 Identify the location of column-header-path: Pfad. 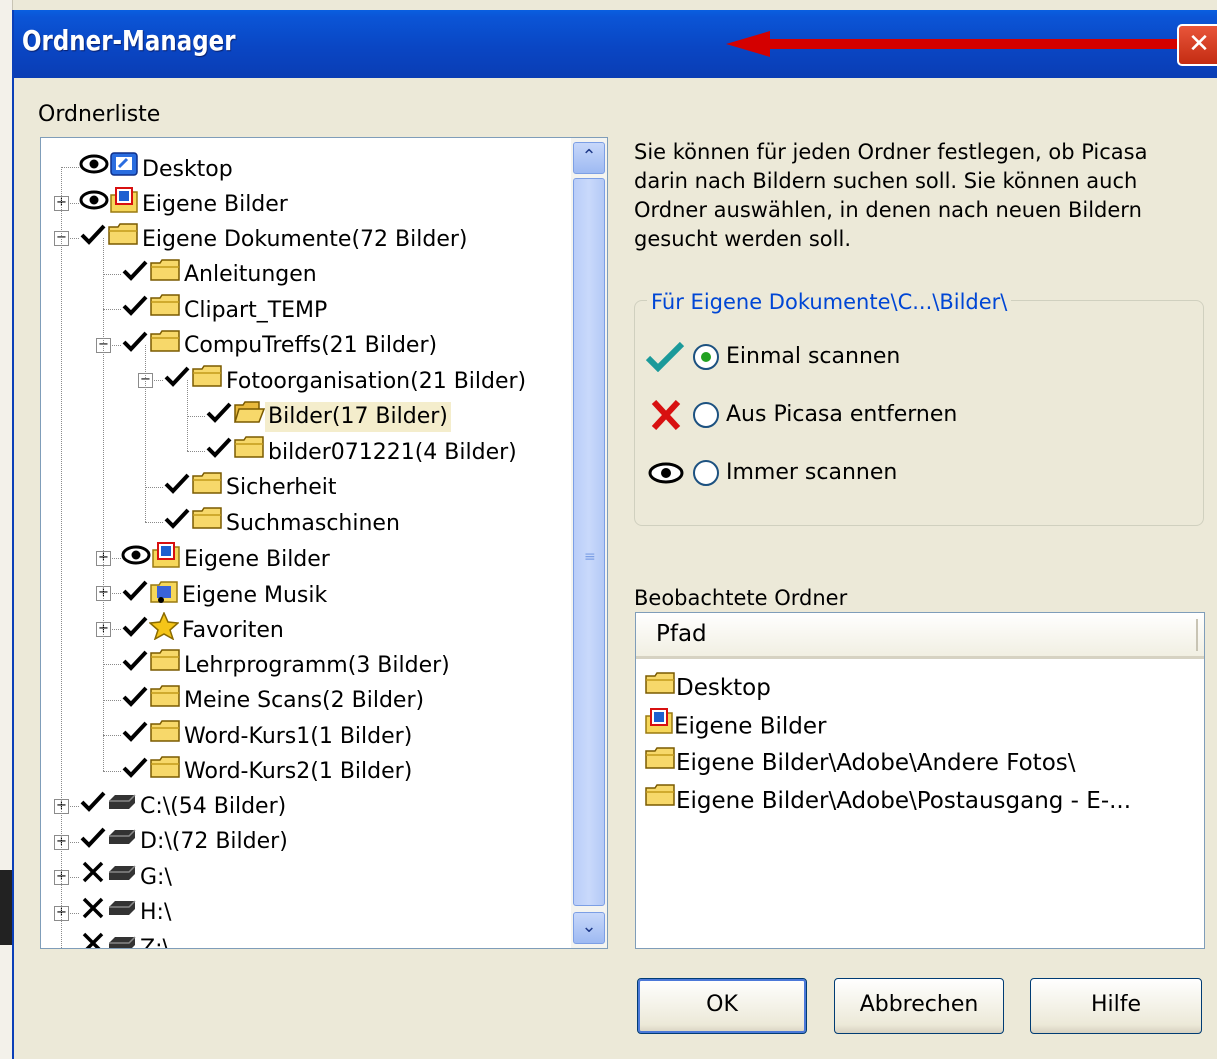
(920, 636).